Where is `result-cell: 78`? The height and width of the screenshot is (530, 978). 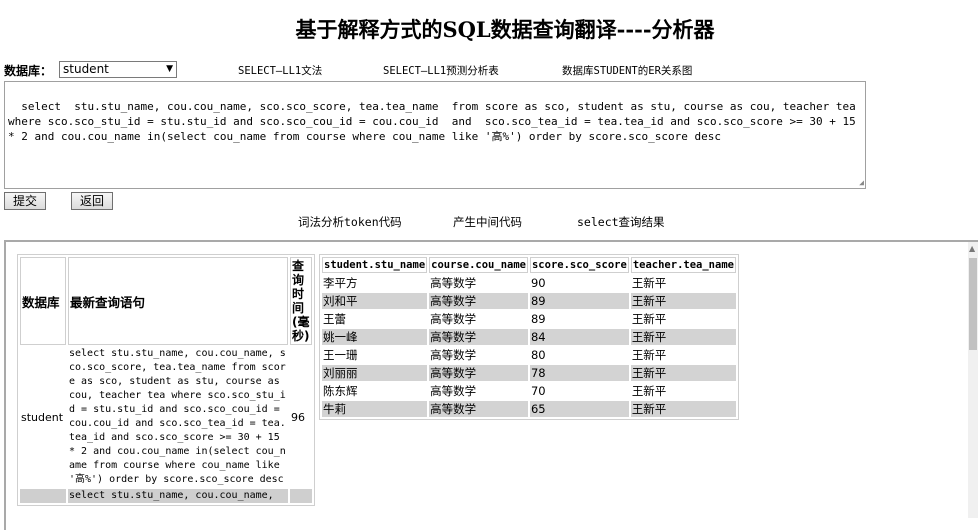 result-cell: 78 is located at coordinates (579, 373).